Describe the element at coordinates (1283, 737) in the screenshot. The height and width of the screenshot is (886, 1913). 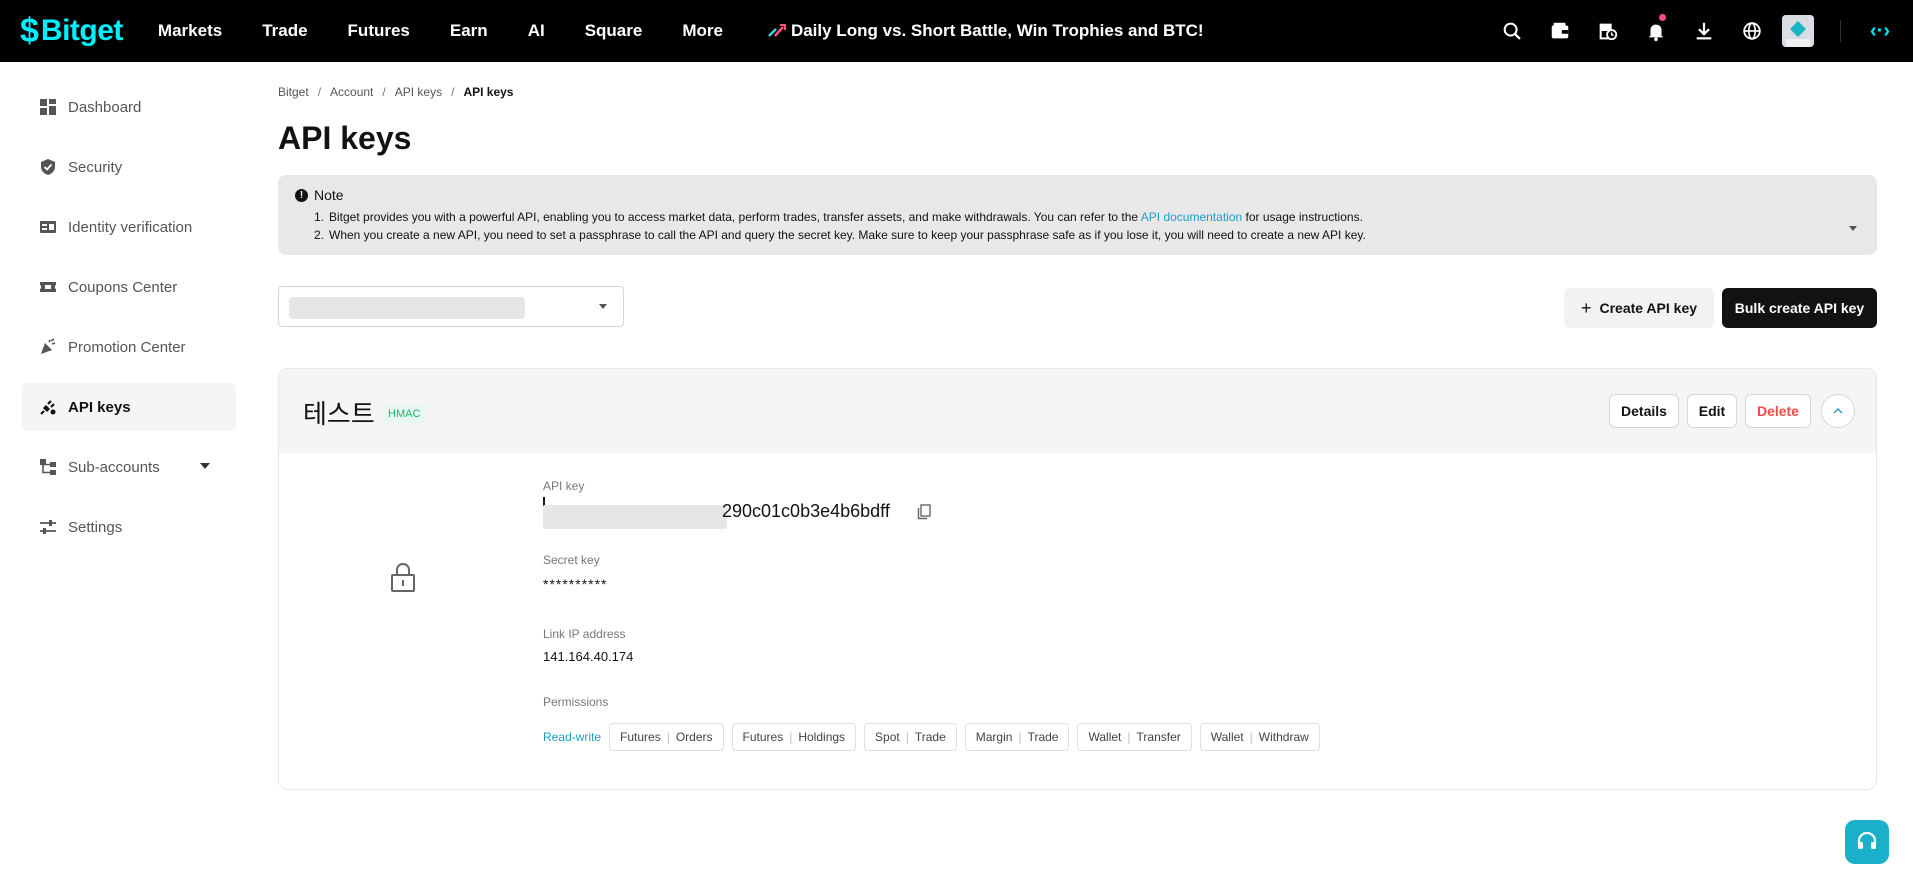
I see `permission-right: Withdraw` at that location.